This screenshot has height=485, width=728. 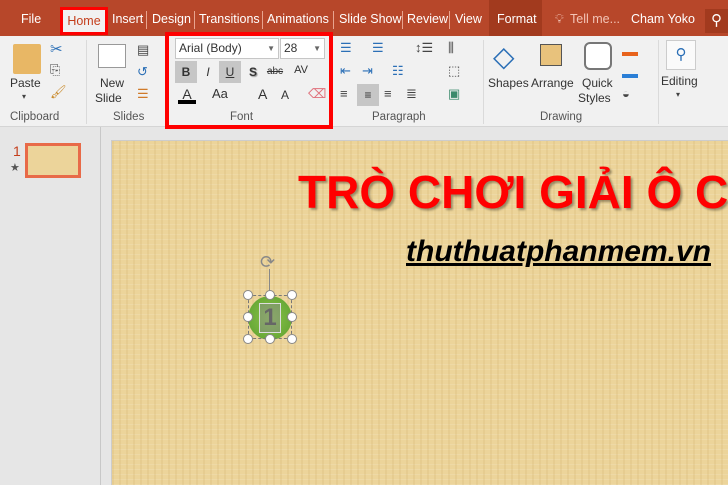 I want to click on paste-button: Paste, so click(x=25, y=83).